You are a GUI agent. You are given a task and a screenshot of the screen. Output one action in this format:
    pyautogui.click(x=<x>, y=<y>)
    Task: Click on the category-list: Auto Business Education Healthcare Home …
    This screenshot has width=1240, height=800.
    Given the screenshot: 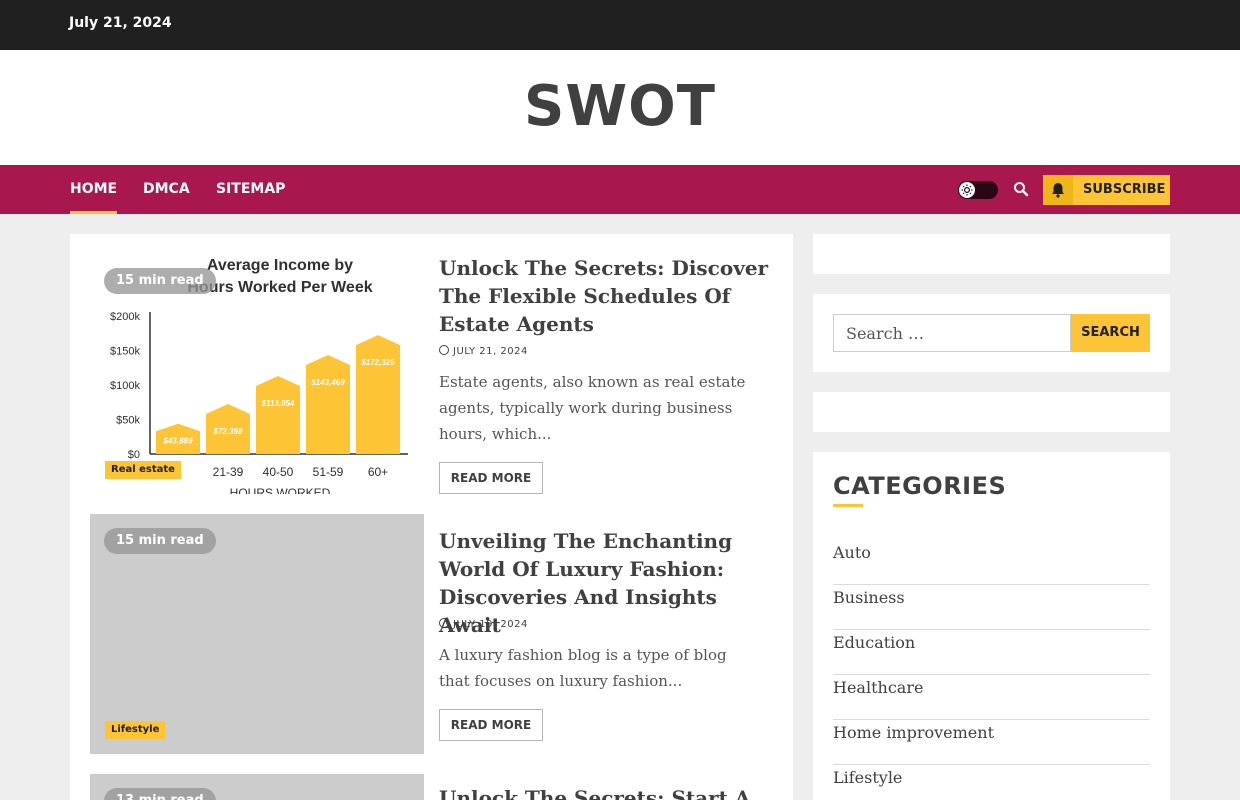 What is the action you would take?
    pyautogui.click(x=991, y=670)
    